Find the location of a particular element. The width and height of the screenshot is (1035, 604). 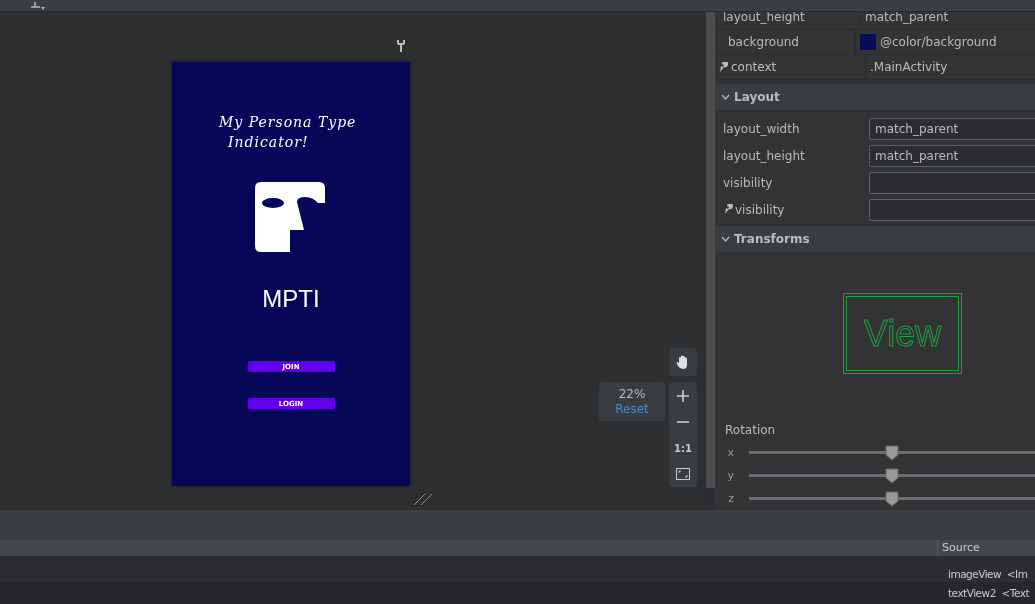

transform-preview: View is located at coordinates (902, 333).